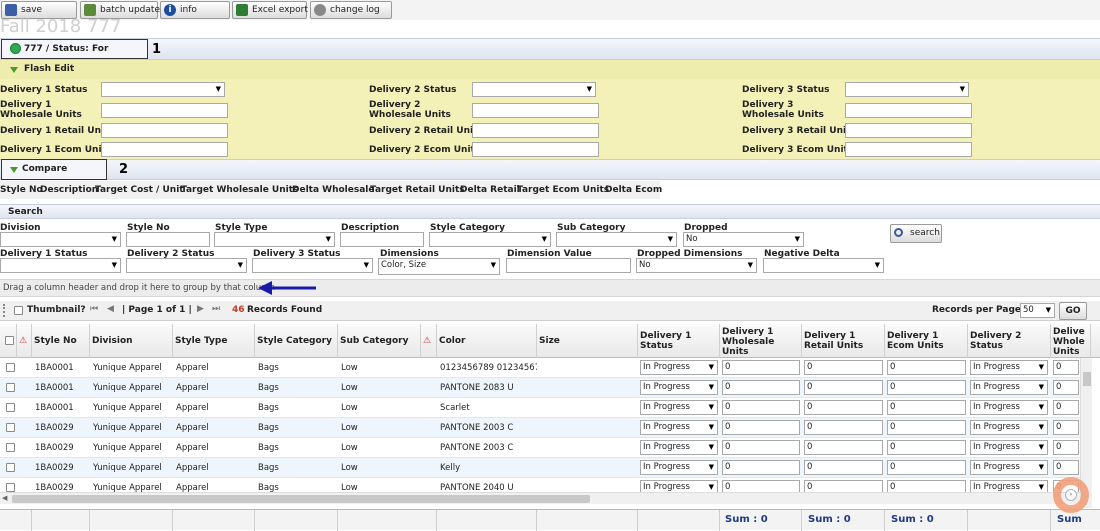 This screenshot has height=531, width=1100. I want to click on records-per-page-select: 50, so click(1037, 310).